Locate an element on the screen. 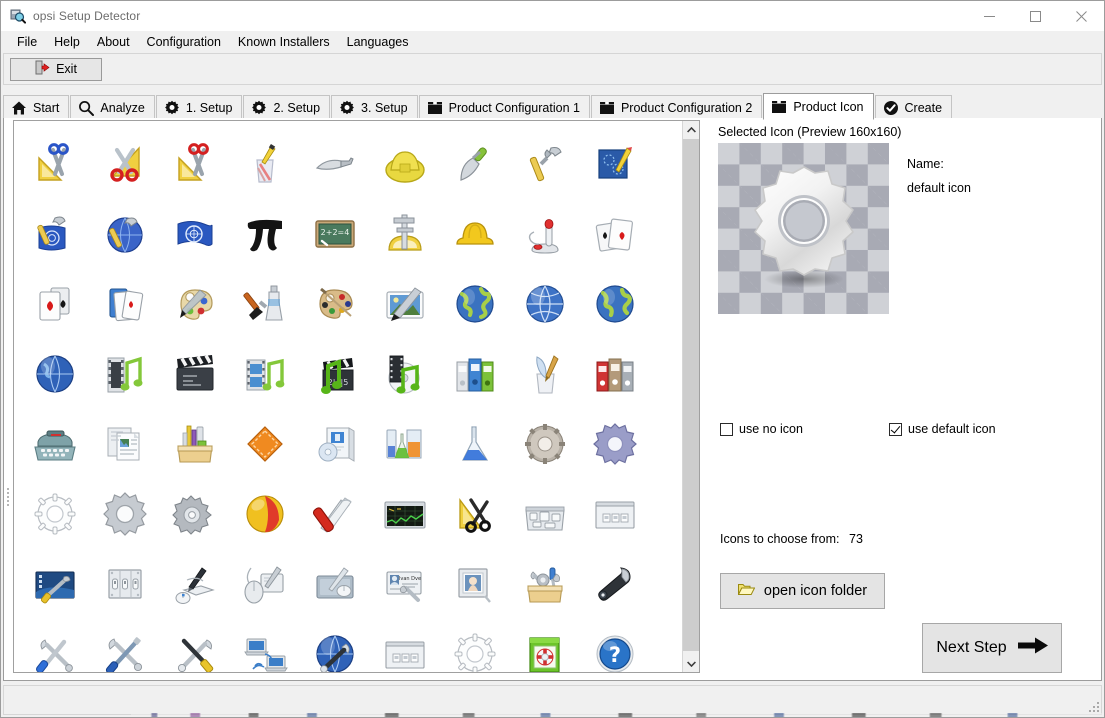 This screenshot has width=1105, height=718. next-step-button: Next Step is located at coordinates (992, 648).